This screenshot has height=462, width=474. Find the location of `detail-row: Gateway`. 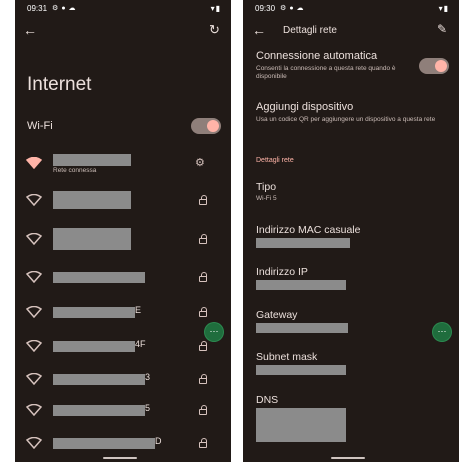

detail-row: Gateway is located at coordinates (302, 321).